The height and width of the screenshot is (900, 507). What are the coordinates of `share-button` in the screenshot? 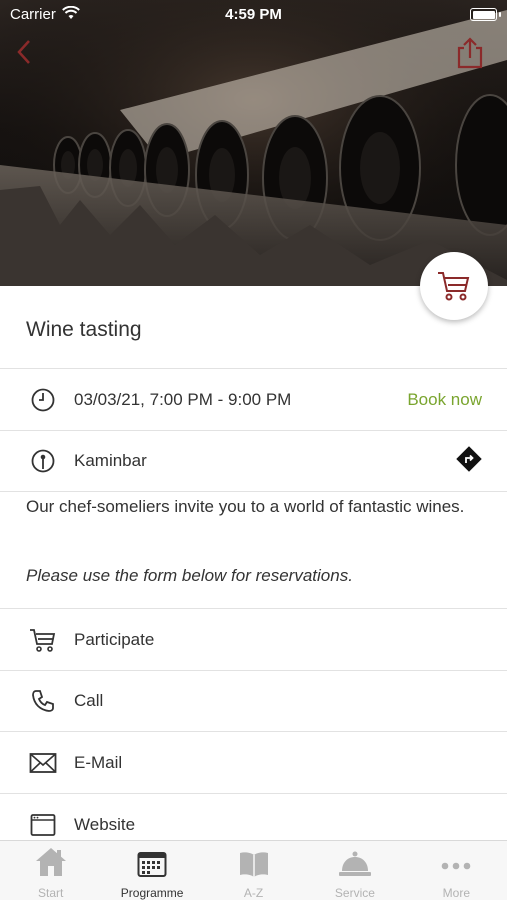 It's located at (470, 53).